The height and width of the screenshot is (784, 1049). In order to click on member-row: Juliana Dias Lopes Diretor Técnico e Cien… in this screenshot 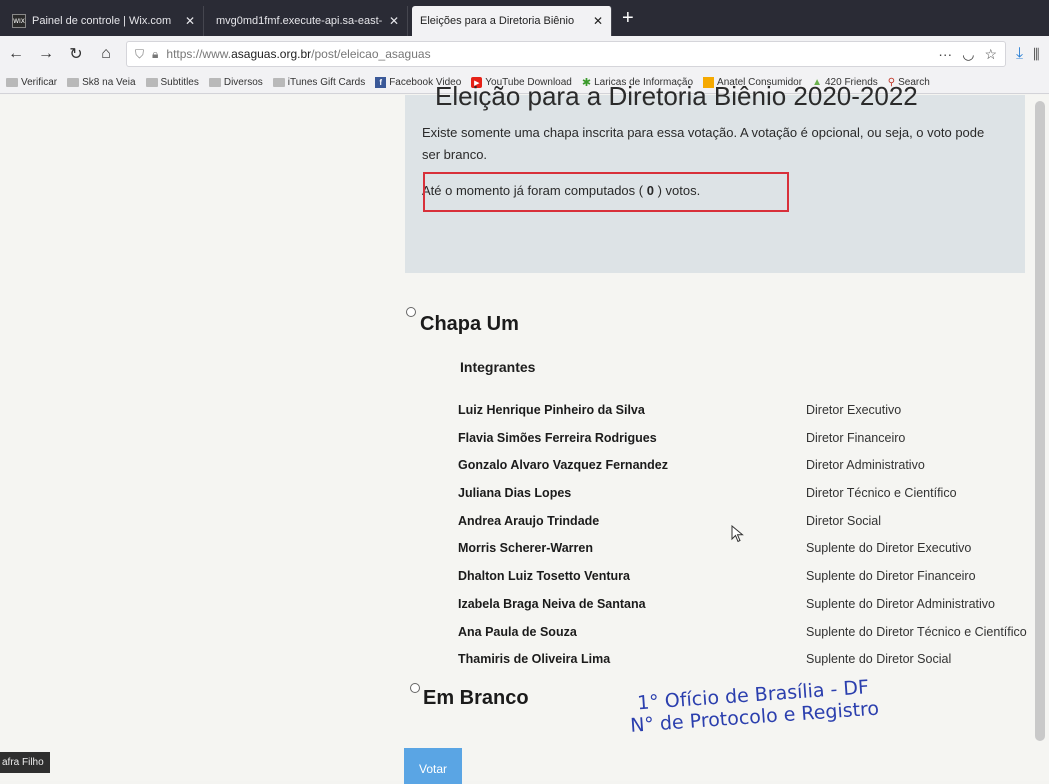, I will do `click(753, 493)`.